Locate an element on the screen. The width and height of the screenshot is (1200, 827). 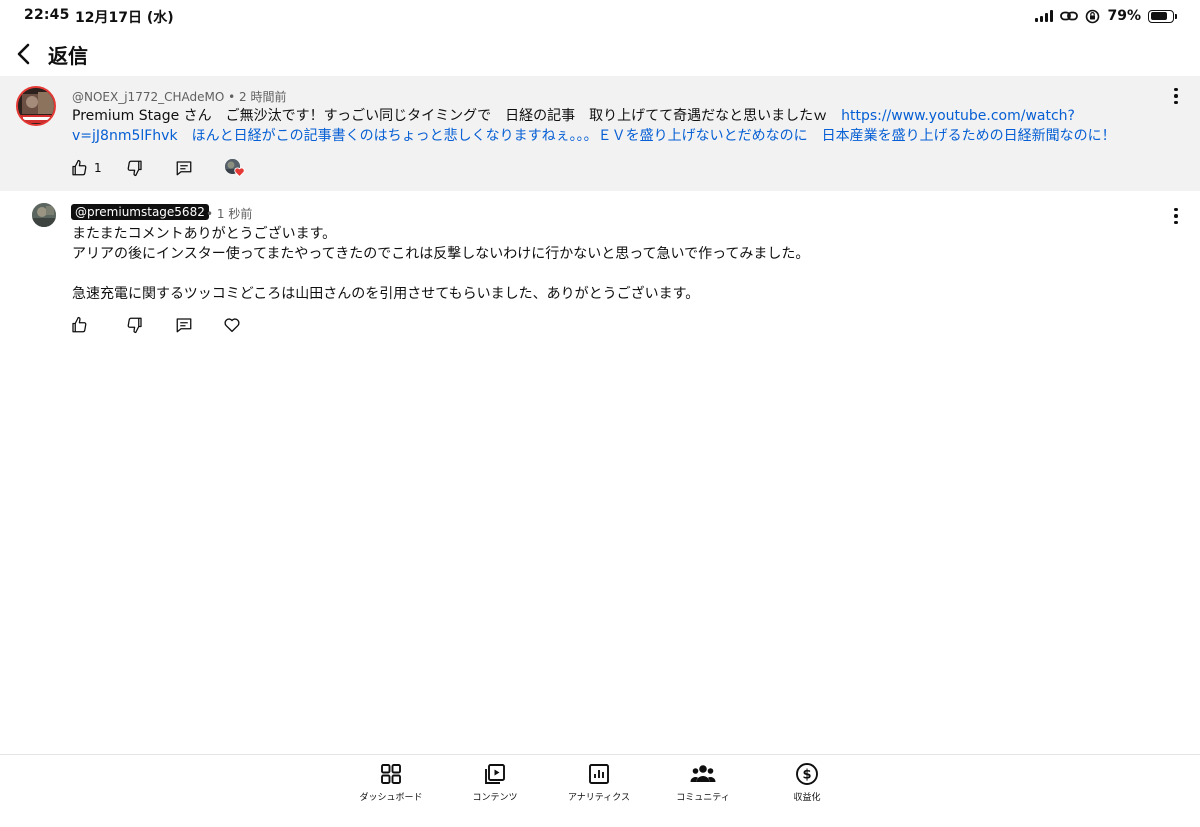
nav-monetization: $ 収益化 is located at coordinates (807, 782).